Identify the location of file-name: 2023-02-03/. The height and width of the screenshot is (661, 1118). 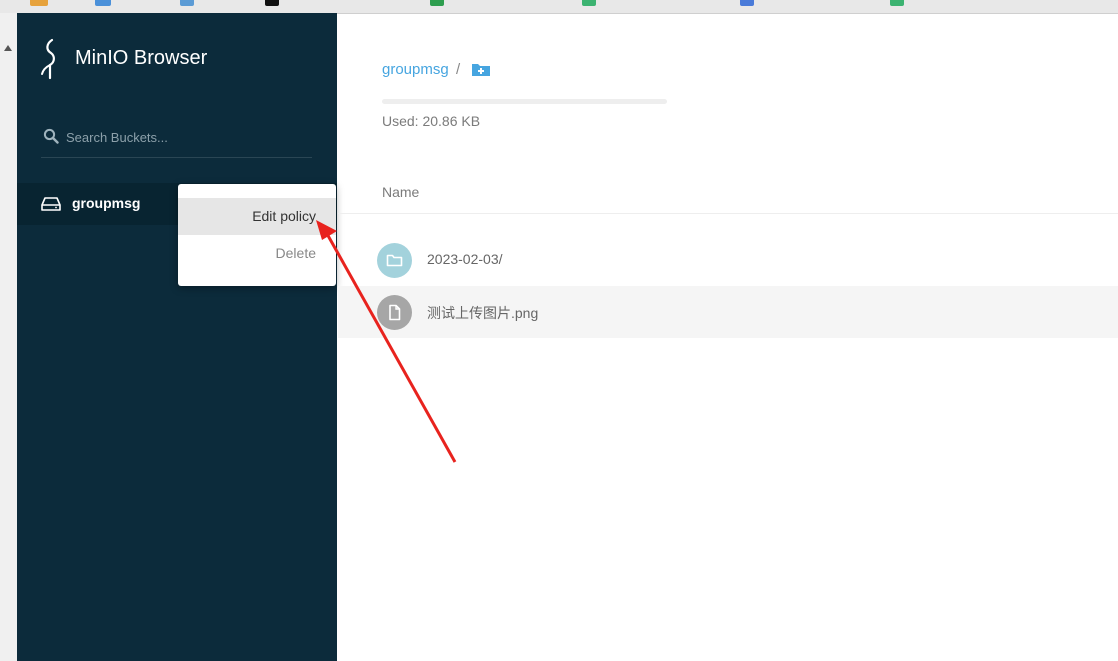
(465, 259).